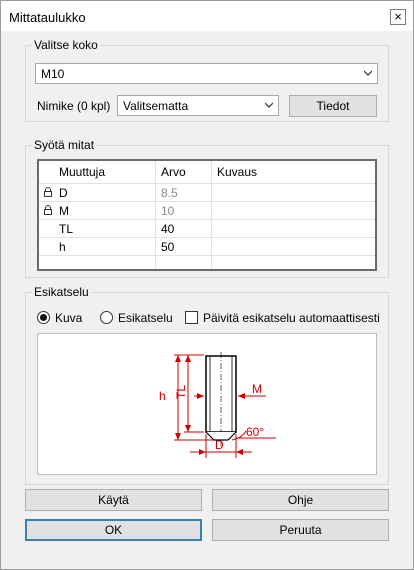  What do you see at coordinates (167, 211) in the screenshot?
I see `row-m-value: 10` at bounding box center [167, 211].